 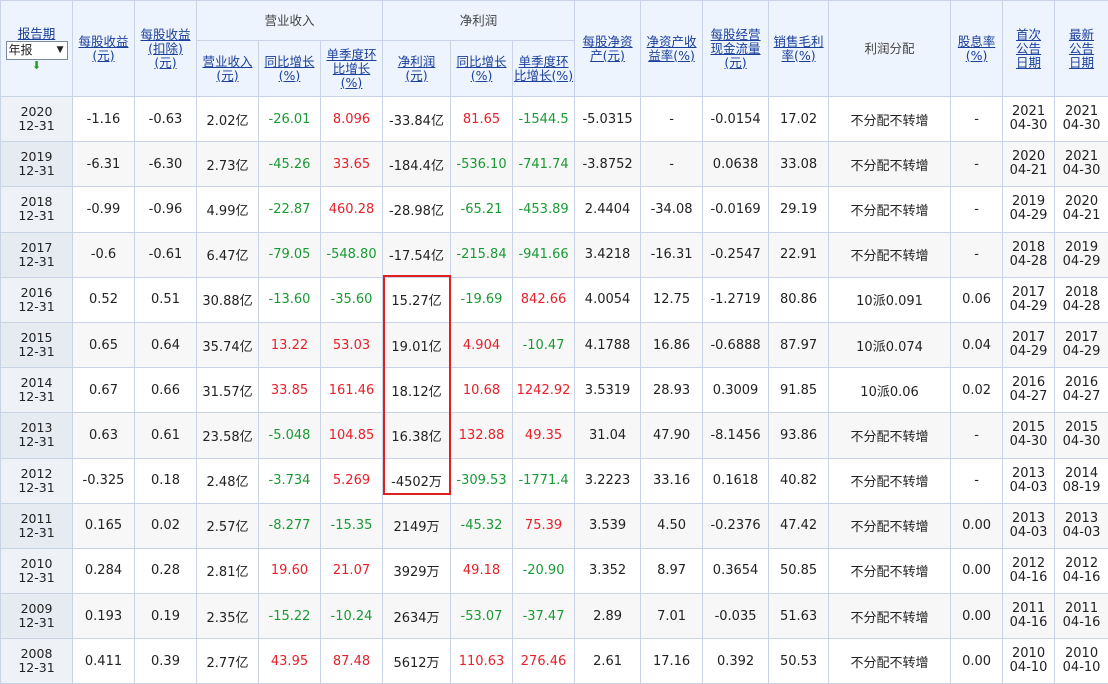 I want to click on roe-cell: 4.50, so click(x=672, y=525).